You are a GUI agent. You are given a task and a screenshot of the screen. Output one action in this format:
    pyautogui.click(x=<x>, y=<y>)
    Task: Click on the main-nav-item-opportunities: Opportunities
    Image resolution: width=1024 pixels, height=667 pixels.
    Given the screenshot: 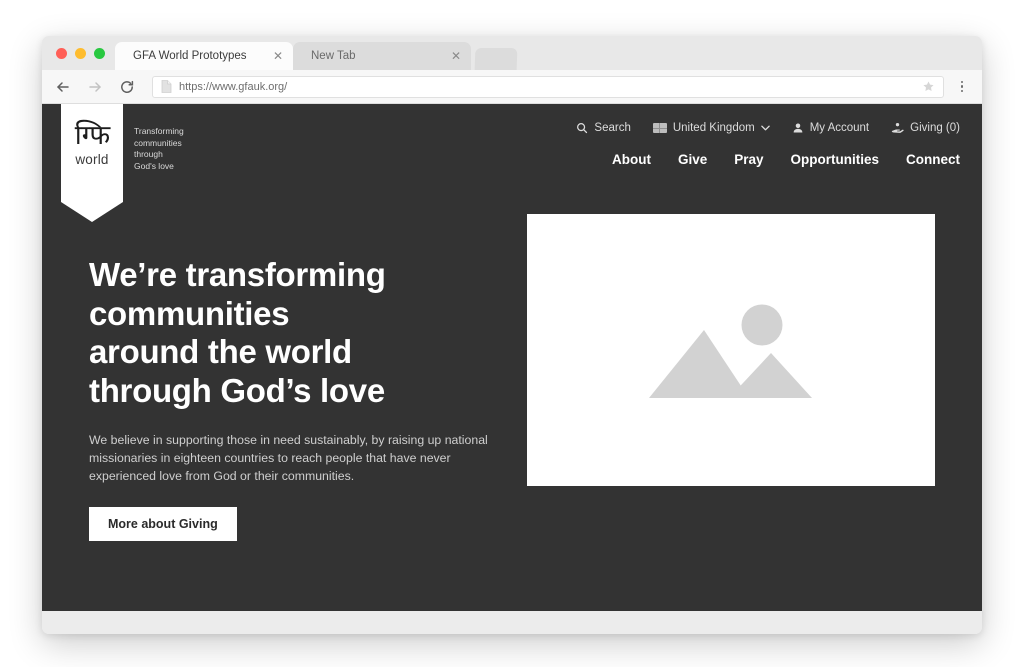 What is the action you would take?
    pyautogui.click(x=835, y=159)
    